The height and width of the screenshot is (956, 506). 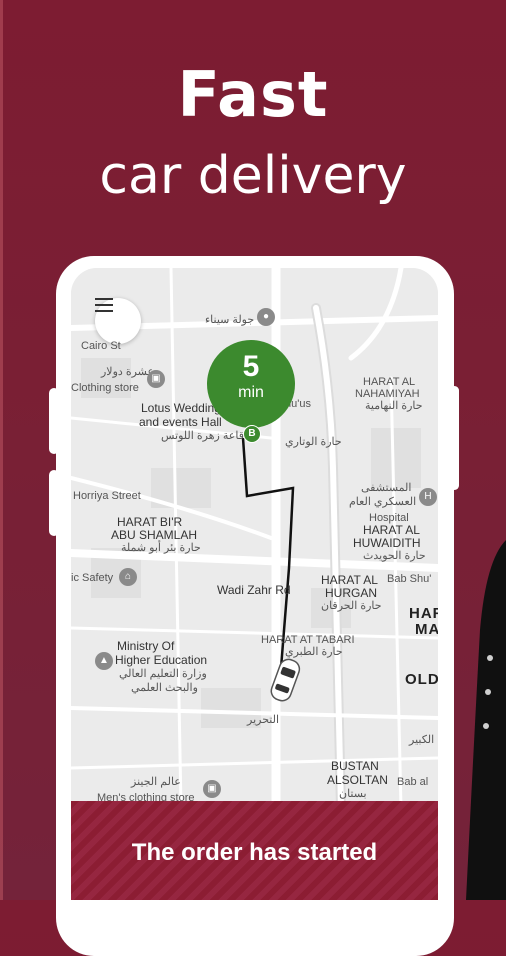 I want to click on map-label: والبحث العلمي, so click(x=164, y=688).